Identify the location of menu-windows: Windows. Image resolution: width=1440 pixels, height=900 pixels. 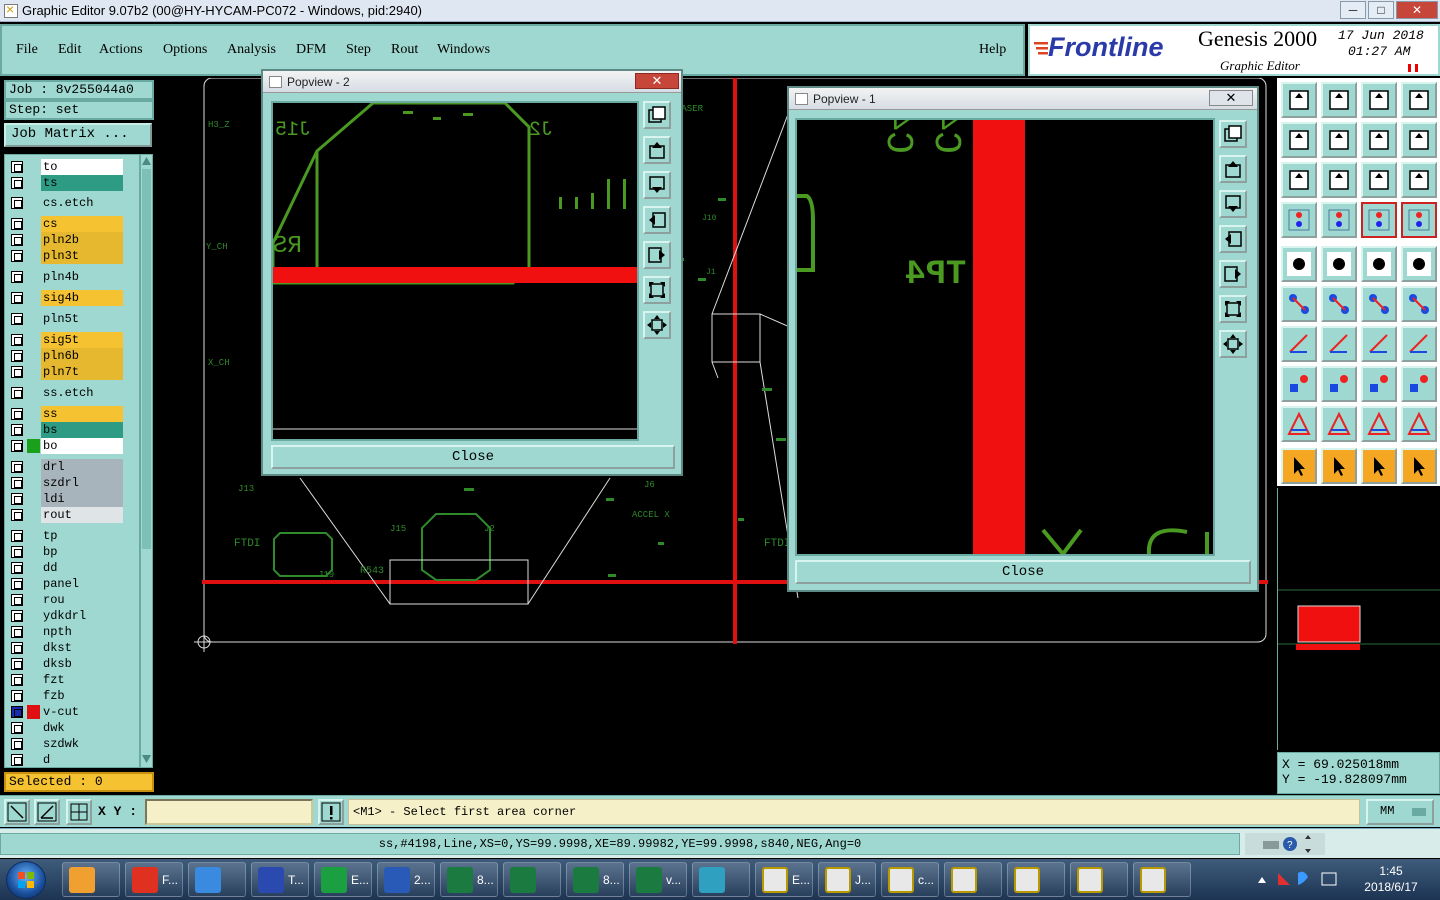
(463, 50).